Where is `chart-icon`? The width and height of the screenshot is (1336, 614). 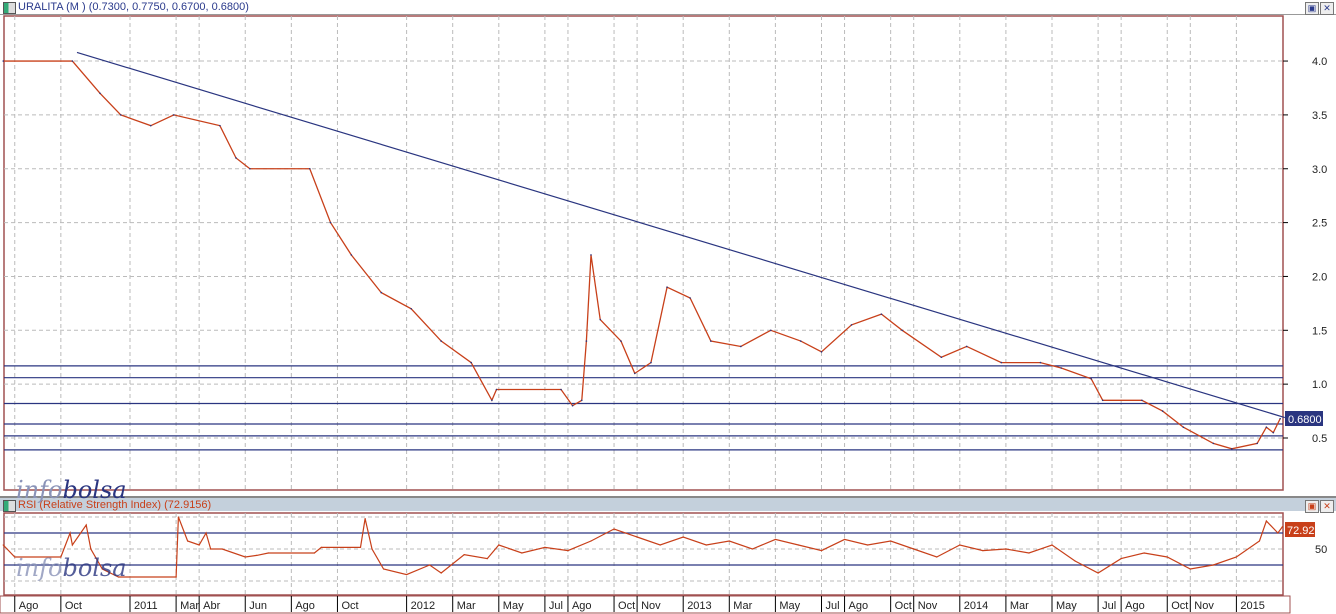 chart-icon is located at coordinates (9, 506).